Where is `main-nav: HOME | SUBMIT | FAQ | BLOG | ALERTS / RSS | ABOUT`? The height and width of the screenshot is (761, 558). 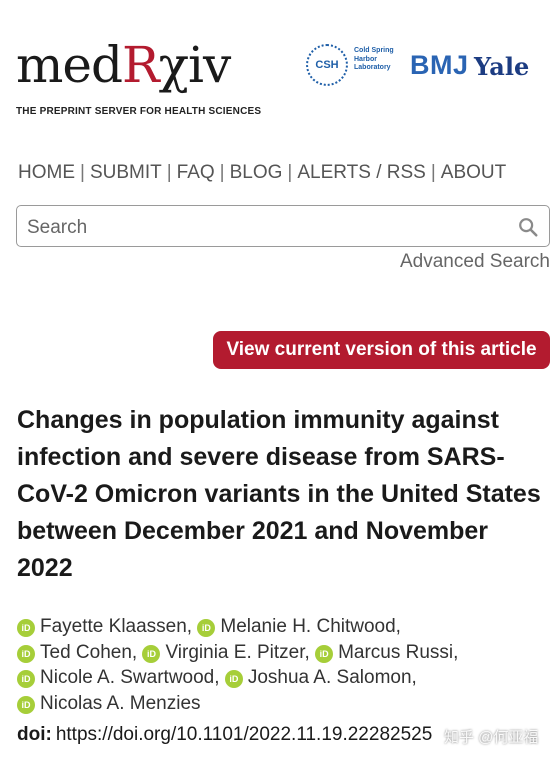
main-nav: HOME | SUBMIT | FAQ | BLOG | ALERTS / RSS | ABOUT is located at coordinates (262, 173).